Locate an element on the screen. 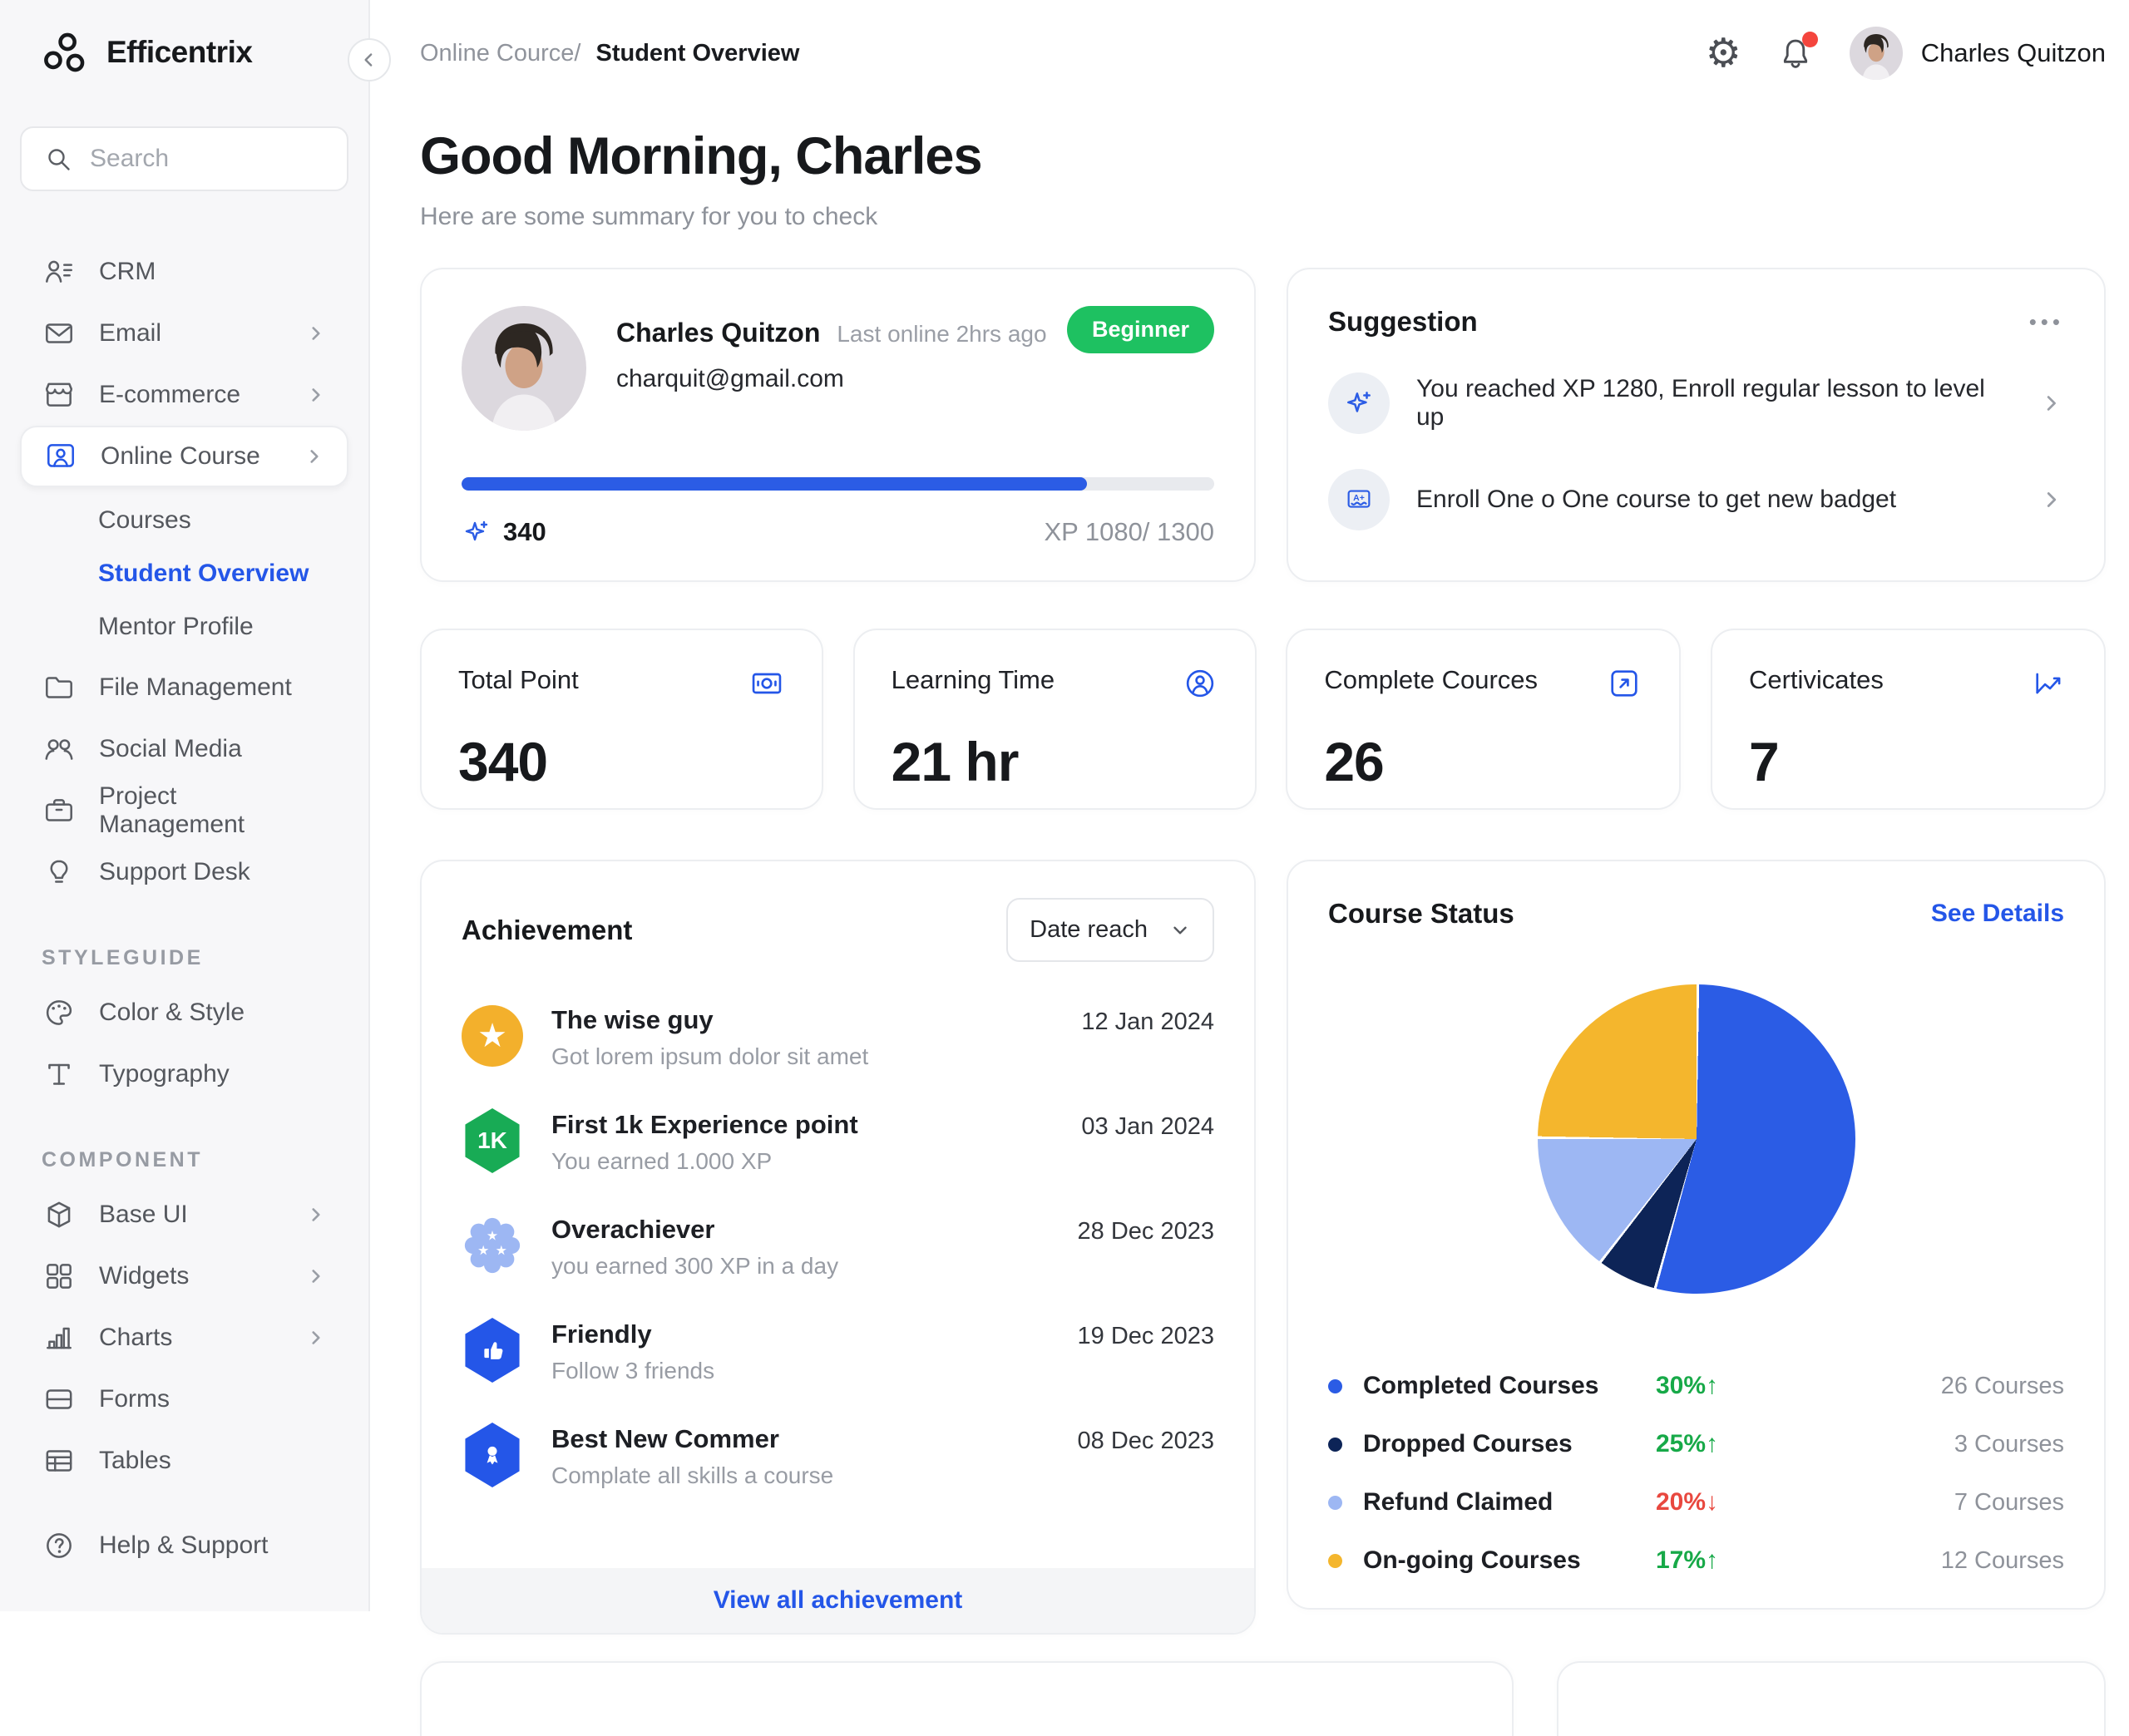  sidebar-item-help-support: Help & Support is located at coordinates (184, 1545).